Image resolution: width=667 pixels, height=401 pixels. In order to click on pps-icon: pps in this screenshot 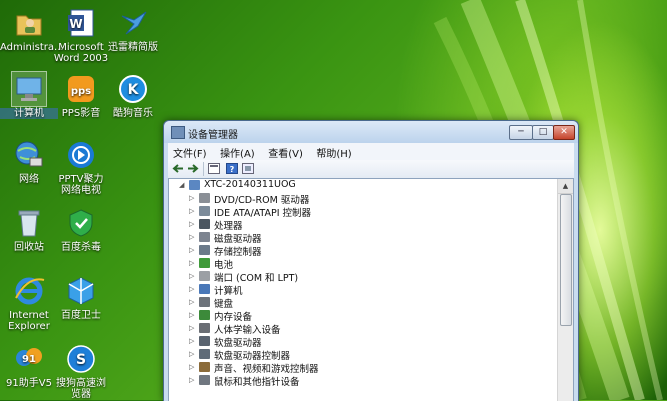, I will do `click(81, 89)`.